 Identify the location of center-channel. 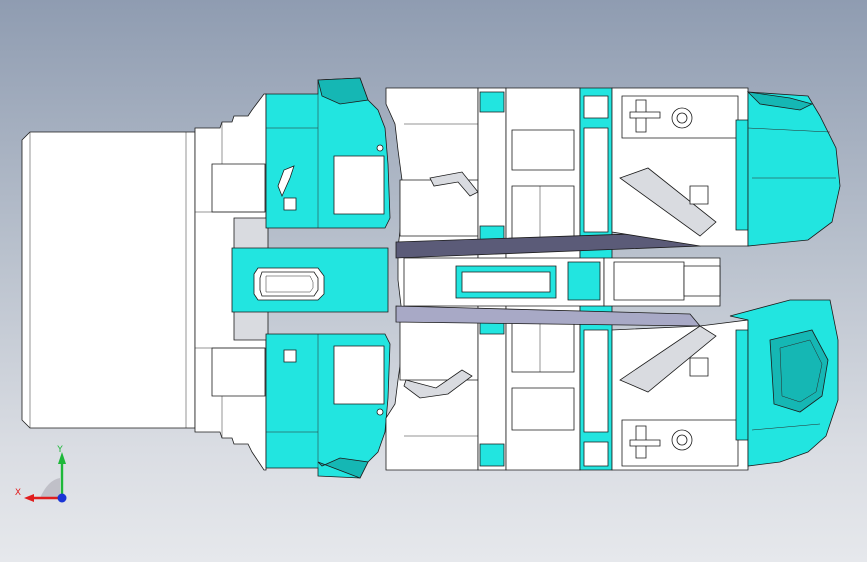
(558, 279).